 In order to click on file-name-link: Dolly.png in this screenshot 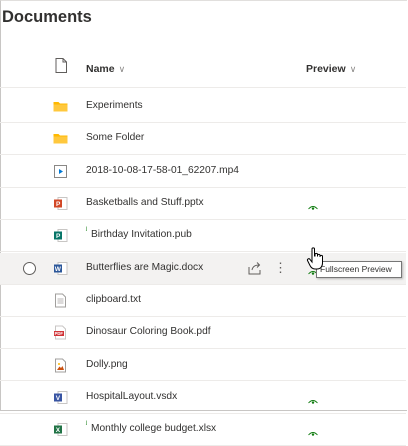, I will do `click(107, 364)`.